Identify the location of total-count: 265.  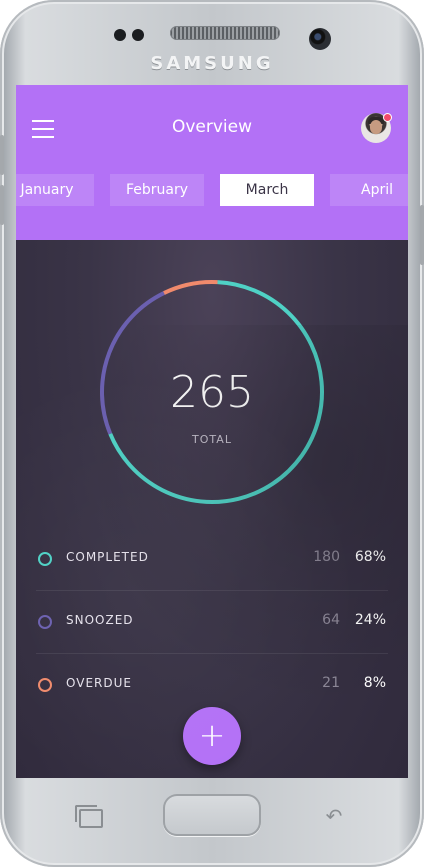
(212, 392).